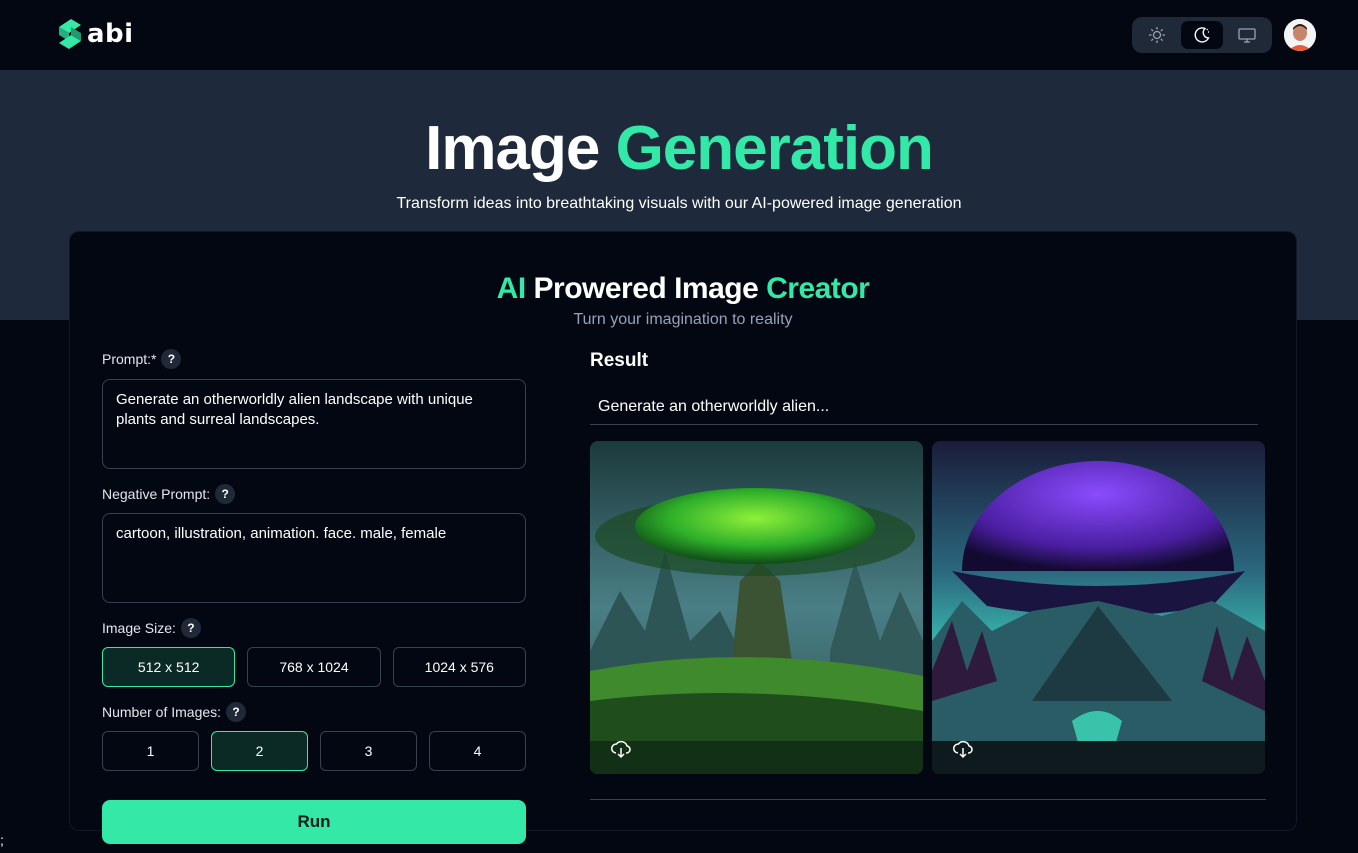 Image resolution: width=1358 pixels, height=853 pixels. Describe the element at coordinates (110, 34) in the screenshot. I see `brand-name: abi` at that location.